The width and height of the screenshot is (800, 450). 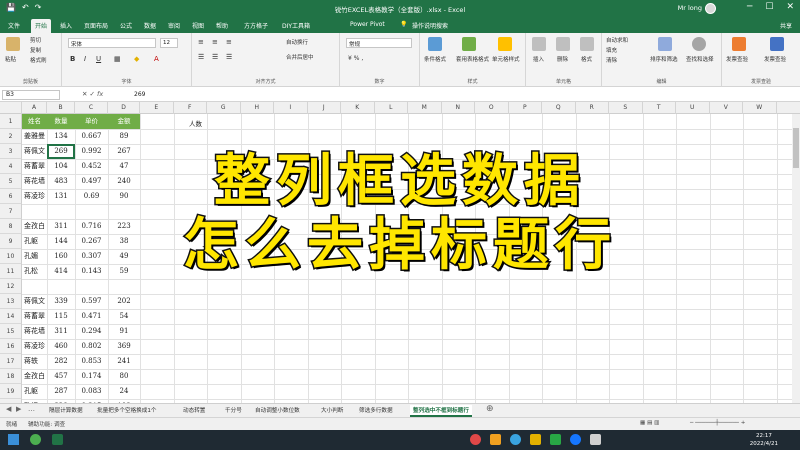 I want to click on table-cell: 91, so click(x=124, y=331).